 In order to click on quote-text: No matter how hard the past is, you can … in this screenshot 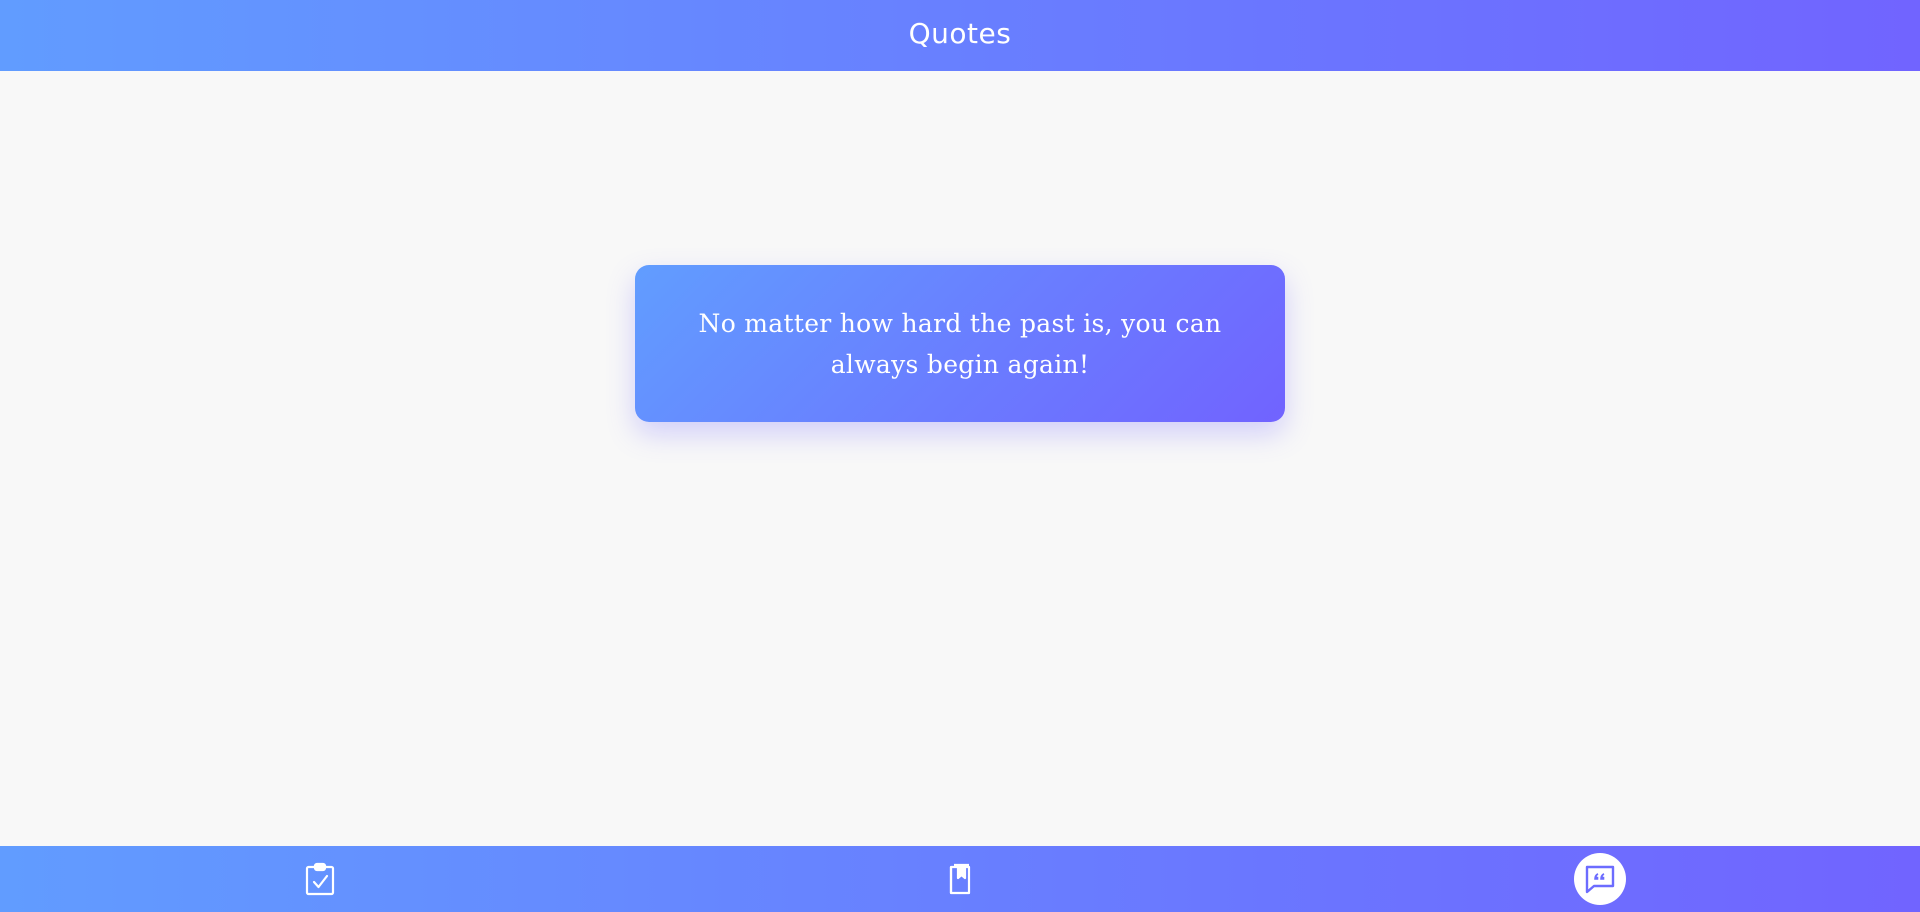, I will do `click(960, 343)`.